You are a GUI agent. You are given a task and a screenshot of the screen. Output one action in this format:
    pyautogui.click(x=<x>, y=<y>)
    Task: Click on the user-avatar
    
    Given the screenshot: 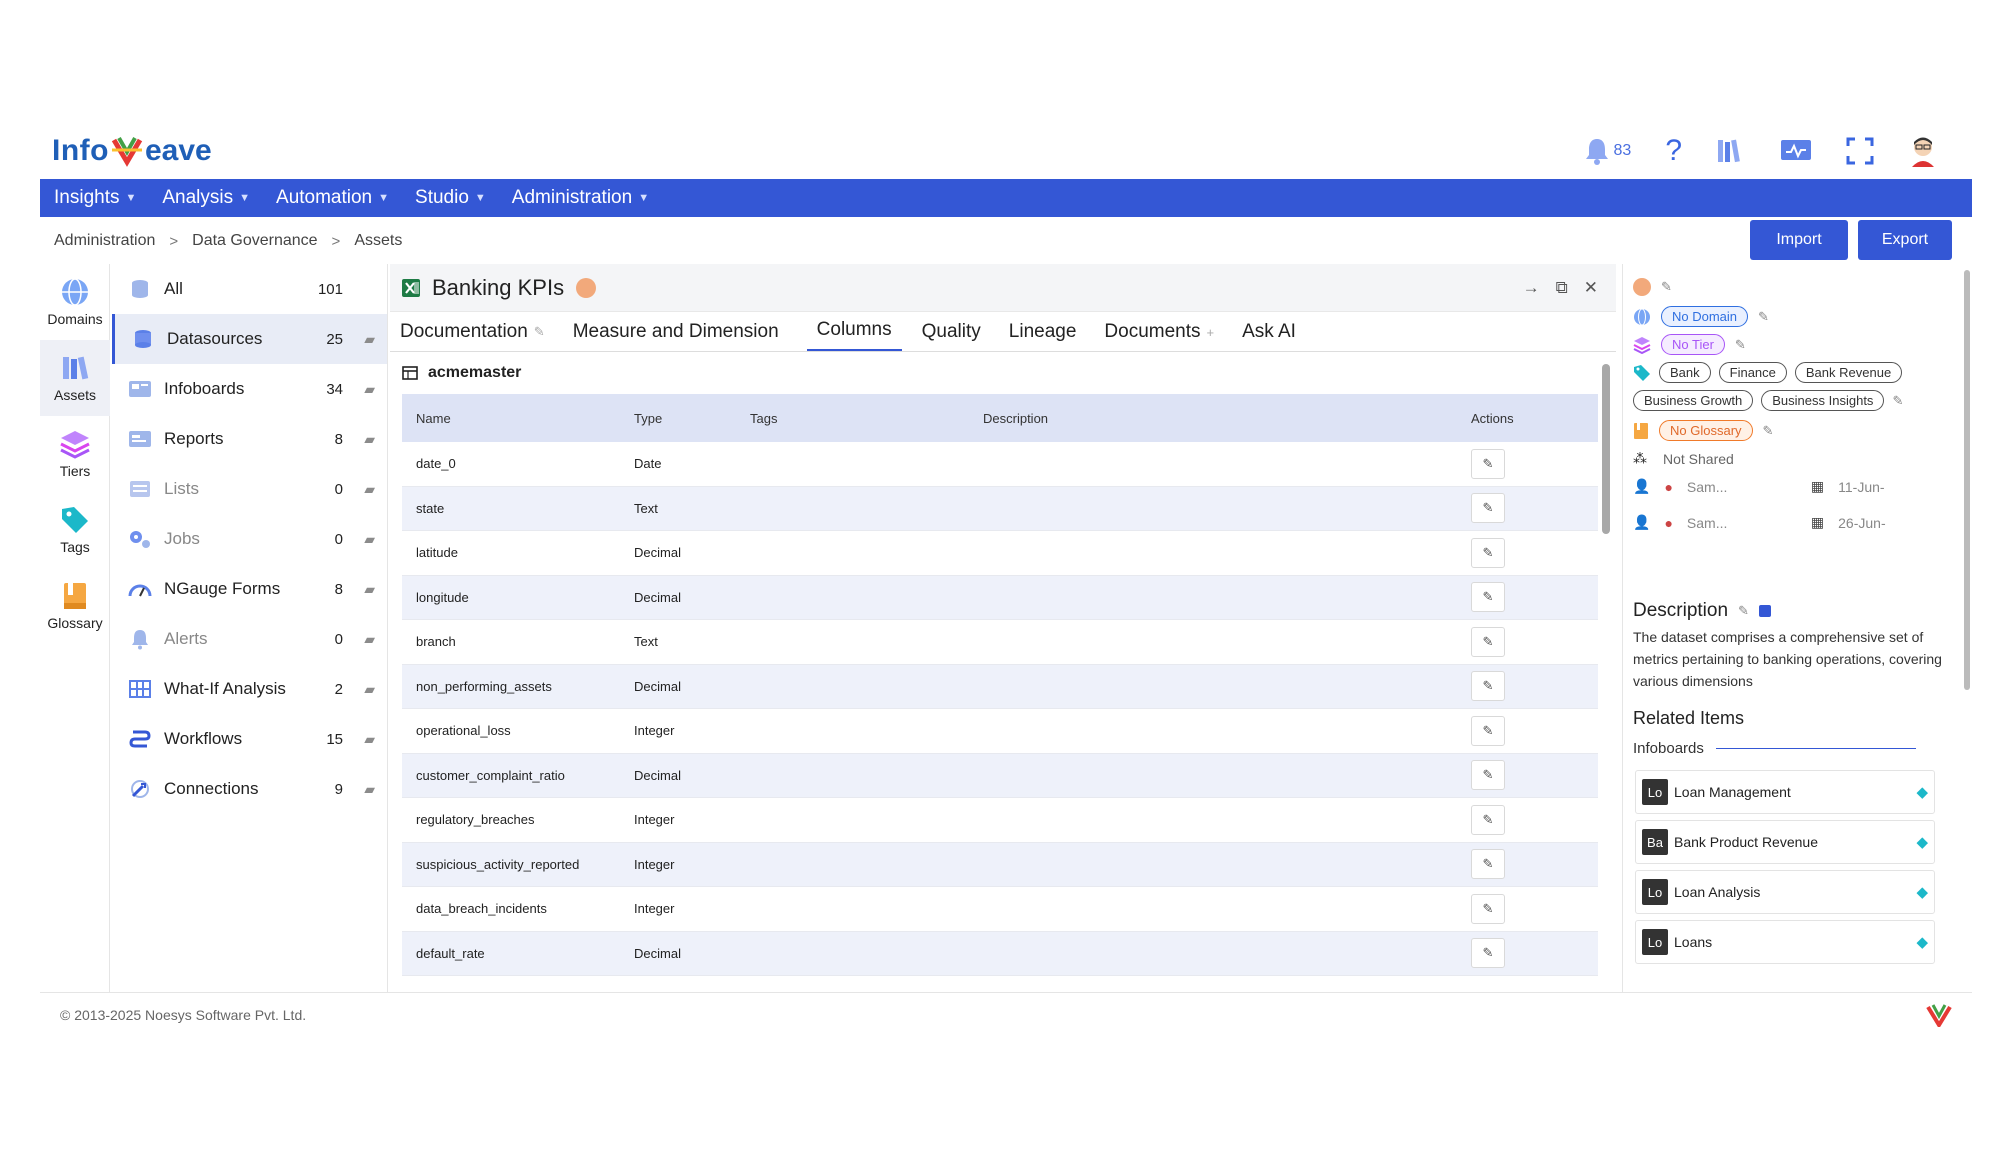 What is the action you would take?
    pyautogui.click(x=1923, y=151)
    